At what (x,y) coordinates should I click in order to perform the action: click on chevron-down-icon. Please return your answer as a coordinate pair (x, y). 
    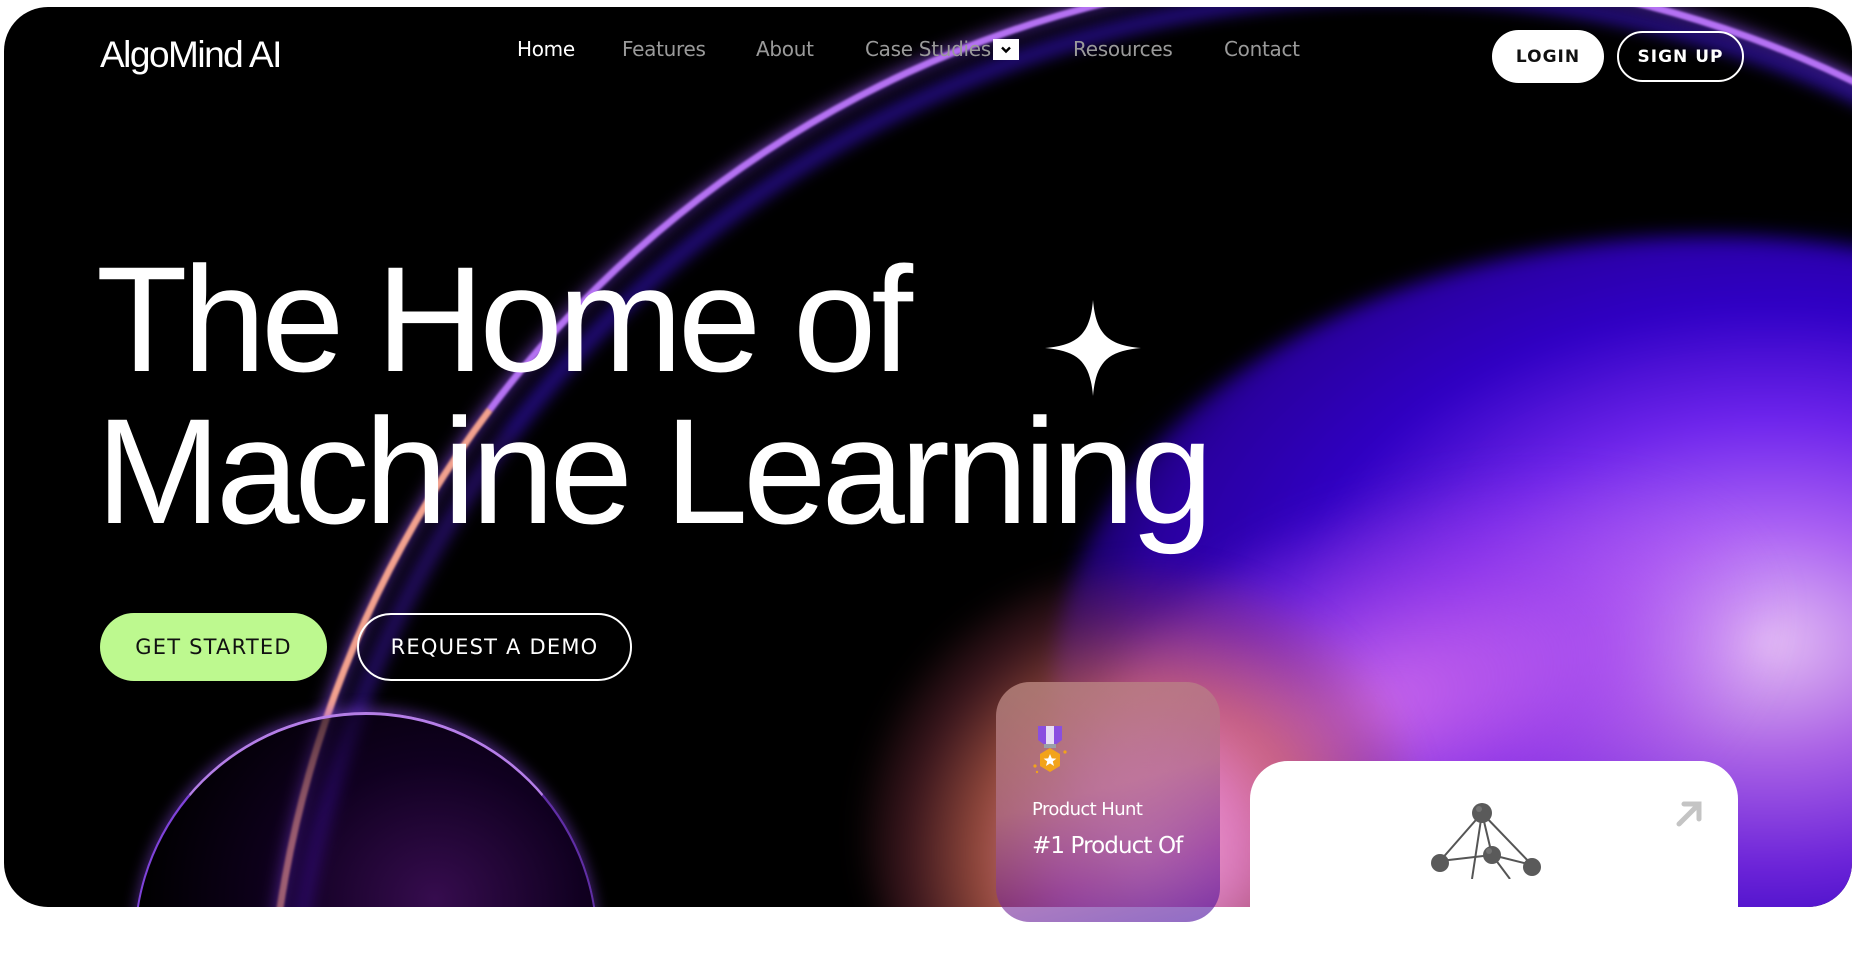
    Looking at the image, I should click on (1006, 49).